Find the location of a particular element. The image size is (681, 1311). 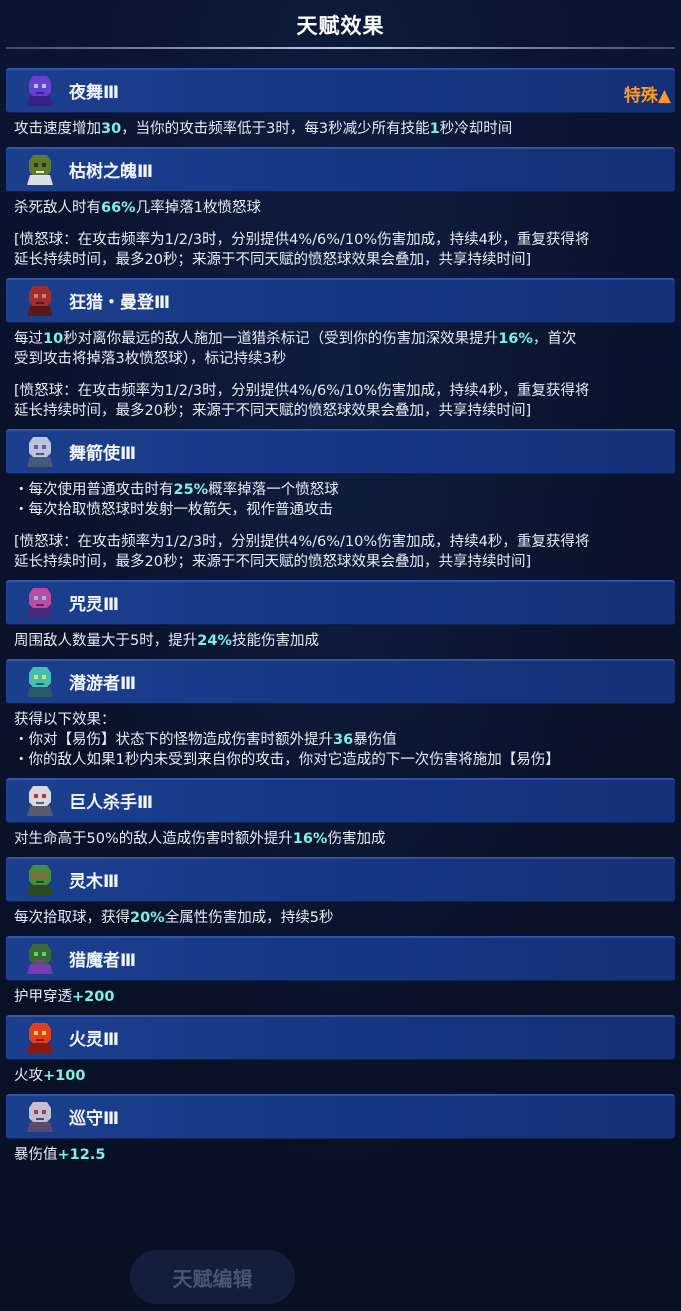

talent-header: 枯树之魄Ⅲ is located at coordinates (340, 169).